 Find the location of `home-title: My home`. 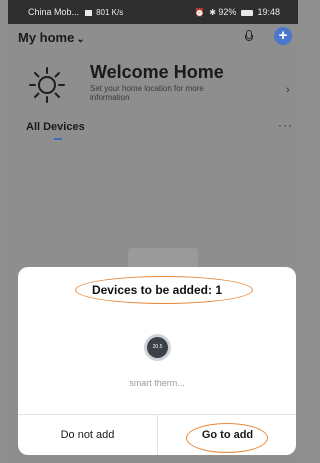

home-title: My home is located at coordinates (46, 37).